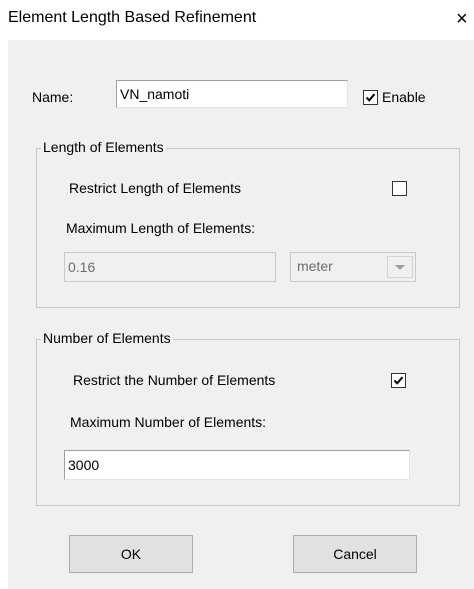 The image size is (474, 589). I want to click on cancel-button: Cancel, so click(355, 554).